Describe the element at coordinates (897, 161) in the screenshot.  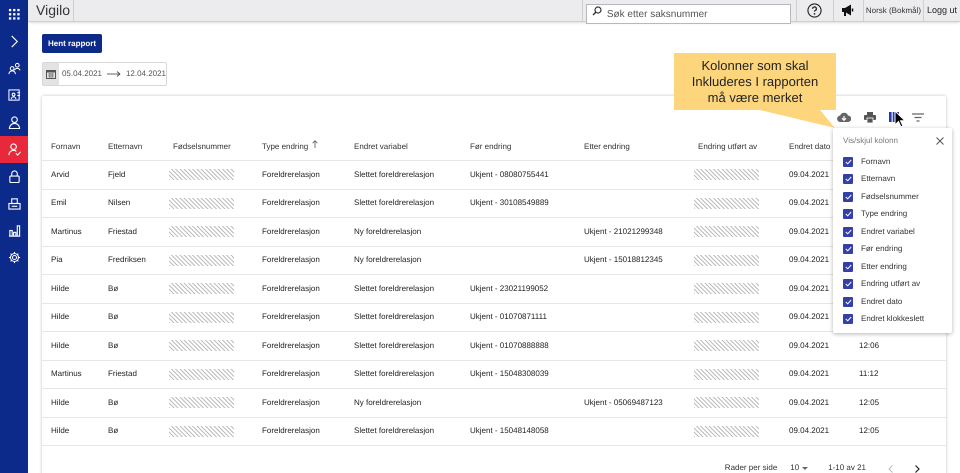
I see `column-toggle: Fornavn` at that location.